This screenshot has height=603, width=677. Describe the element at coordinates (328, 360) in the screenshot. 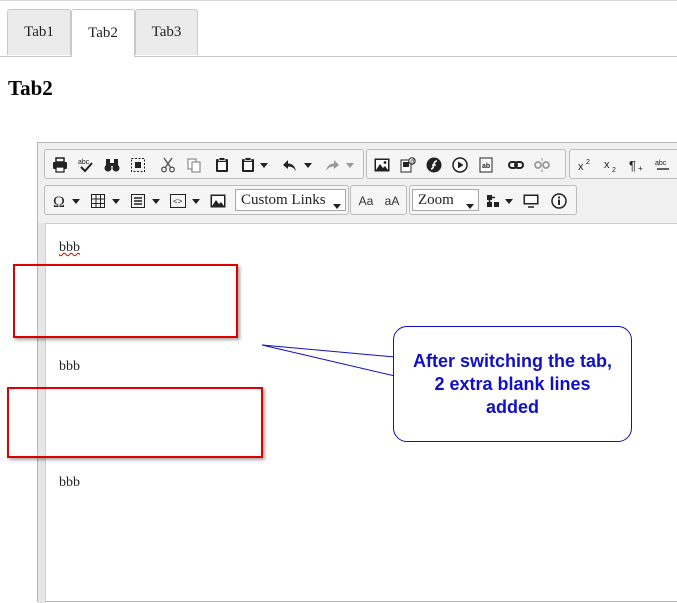

I see `callout-pointer` at that location.